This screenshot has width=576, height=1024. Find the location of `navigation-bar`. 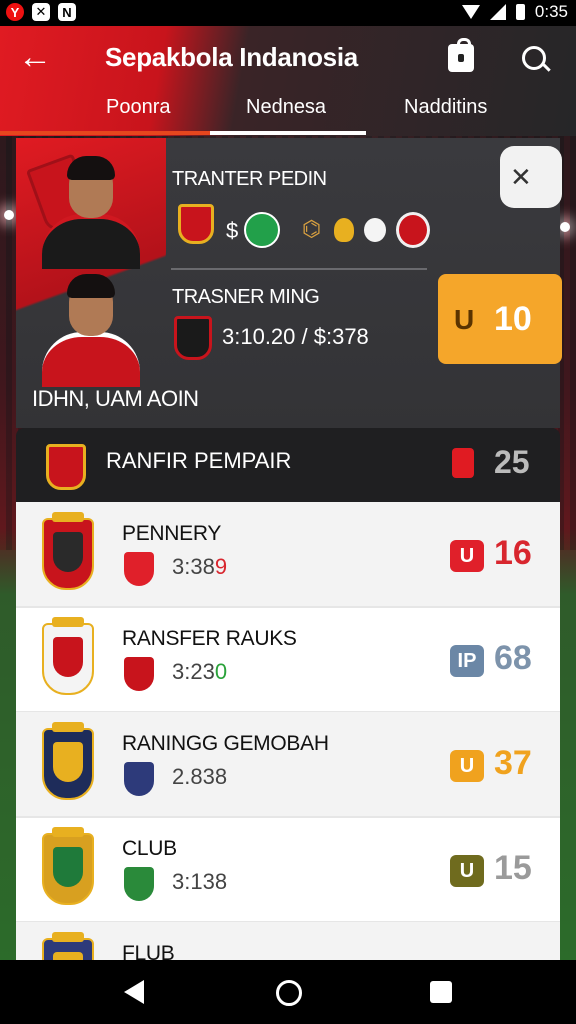

navigation-bar is located at coordinates (288, 992).